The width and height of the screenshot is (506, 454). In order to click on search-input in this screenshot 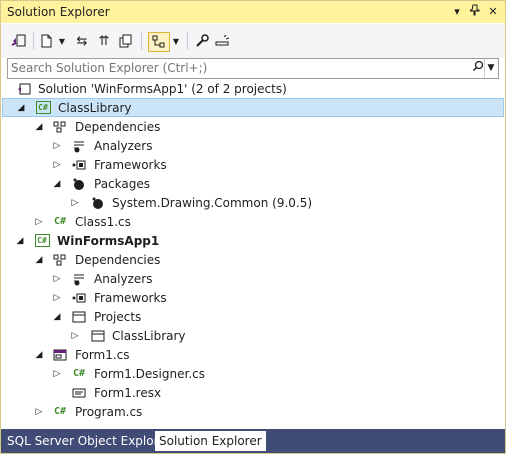, I will do `click(236, 68)`.